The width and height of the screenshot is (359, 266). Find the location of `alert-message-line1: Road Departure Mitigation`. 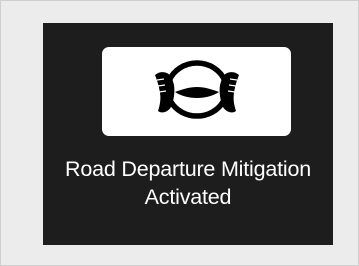

alert-message-line1: Road Departure Mitigation is located at coordinates (188, 169).